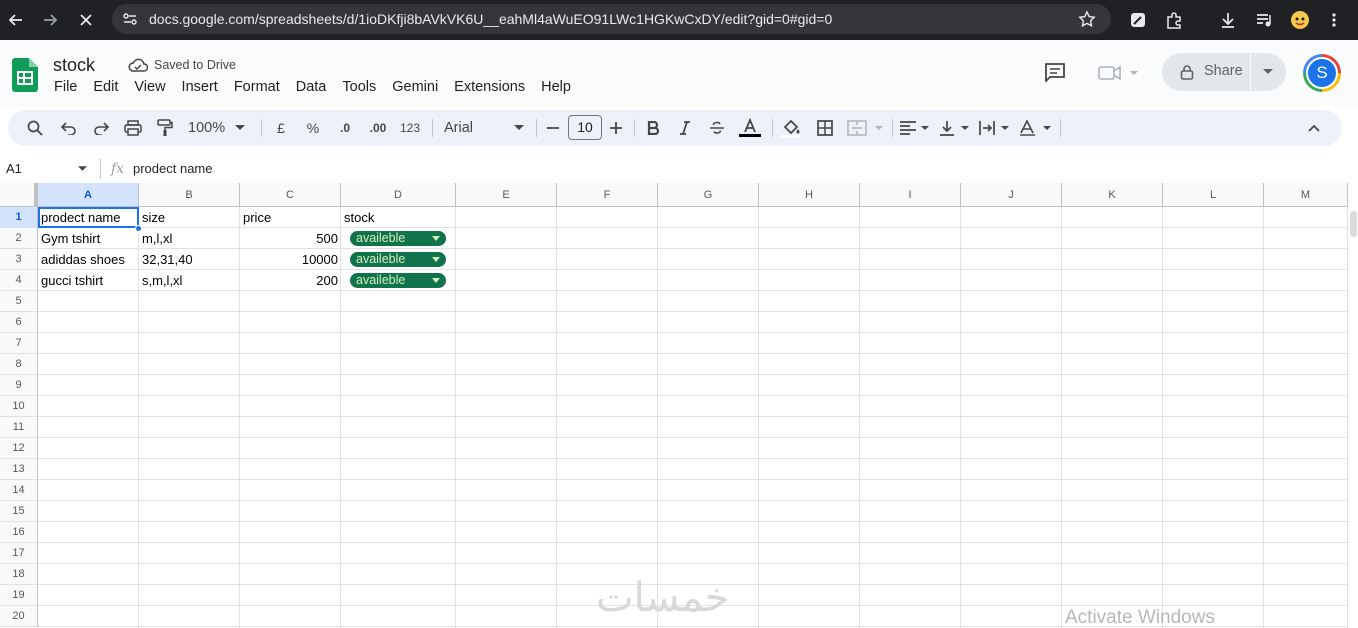 The height and width of the screenshot is (628, 1358). What do you see at coordinates (809, 195) in the screenshot?
I see `column-header: H` at bounding box center [809, 195].